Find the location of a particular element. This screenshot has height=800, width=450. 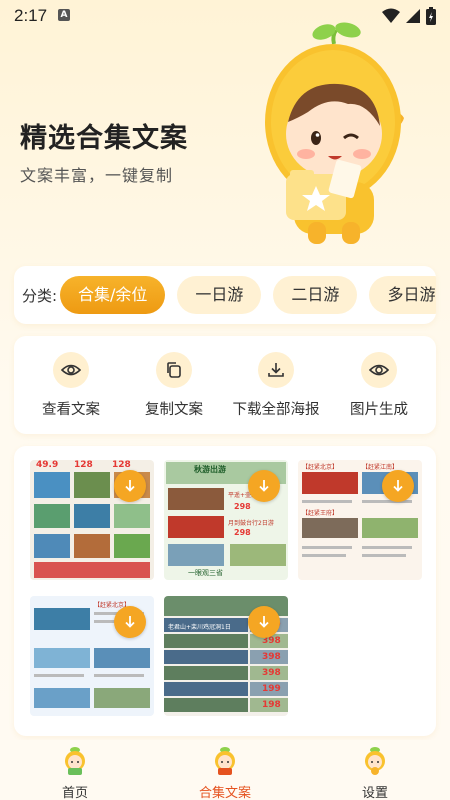

collection-mascot-icon is located at coordinates (225, 761).